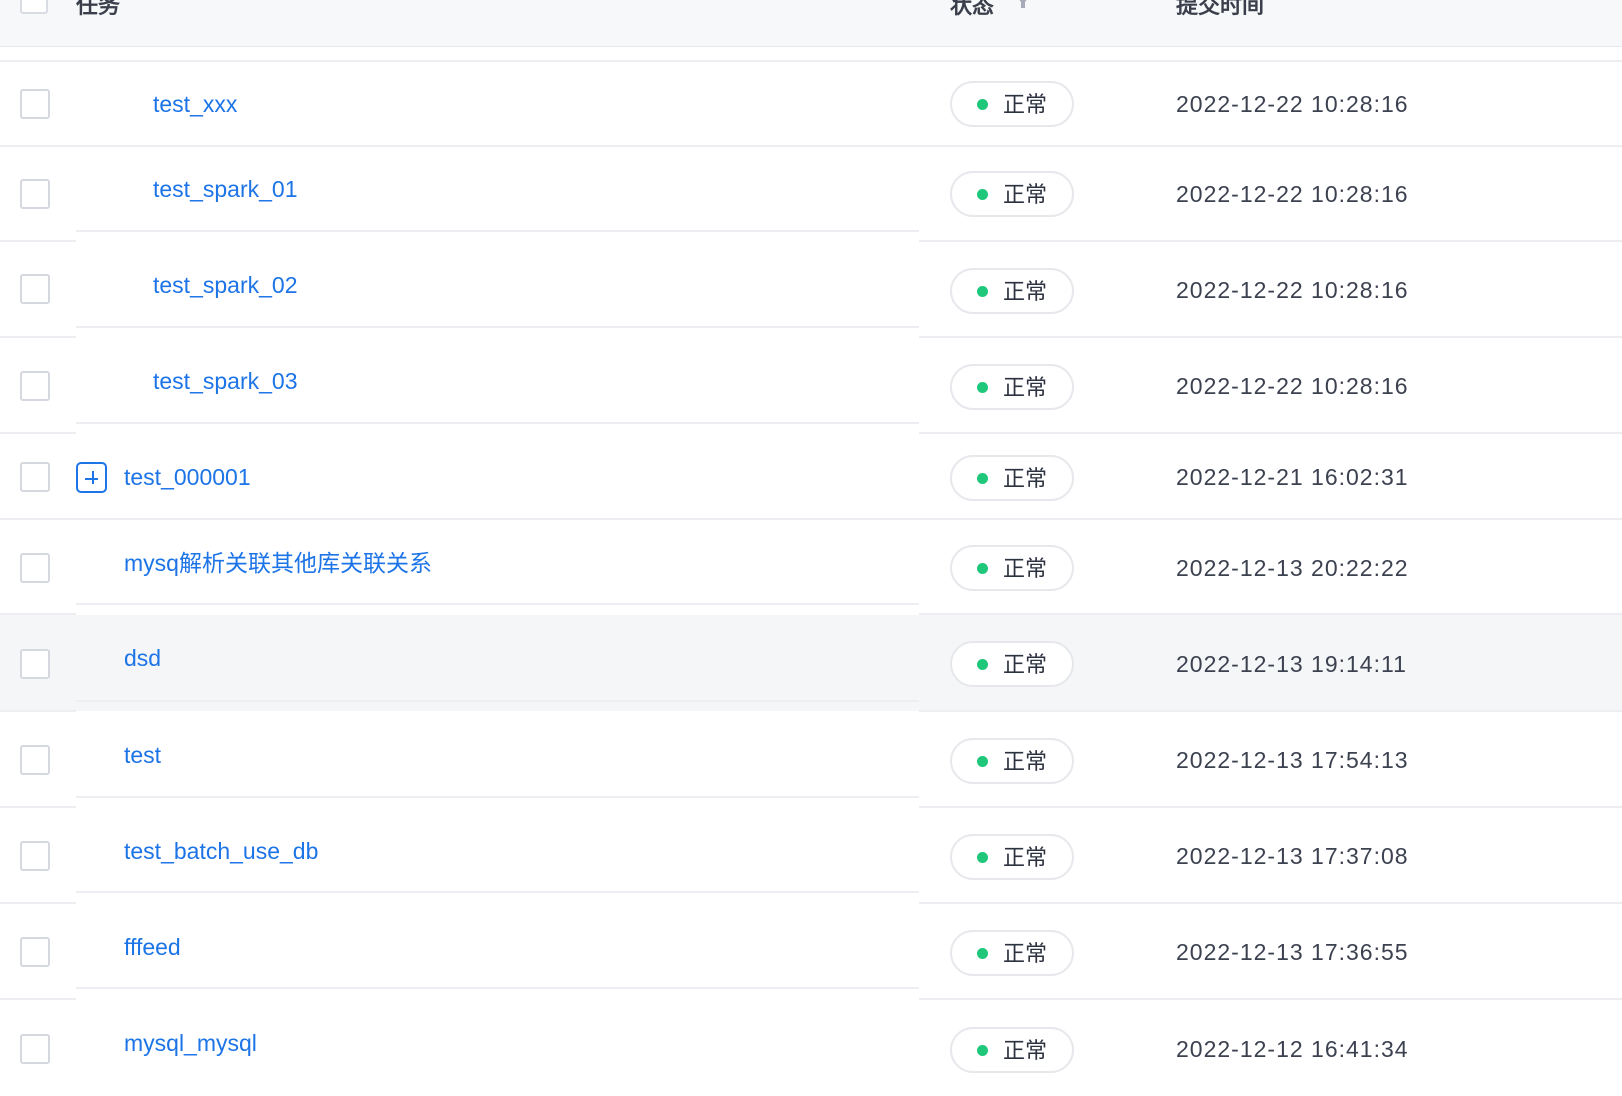  What do you see at coordinates (811, 23) in the screenshot?
I see `table-header: 任务 状态 提交时间` at bounding box center [811, 23].